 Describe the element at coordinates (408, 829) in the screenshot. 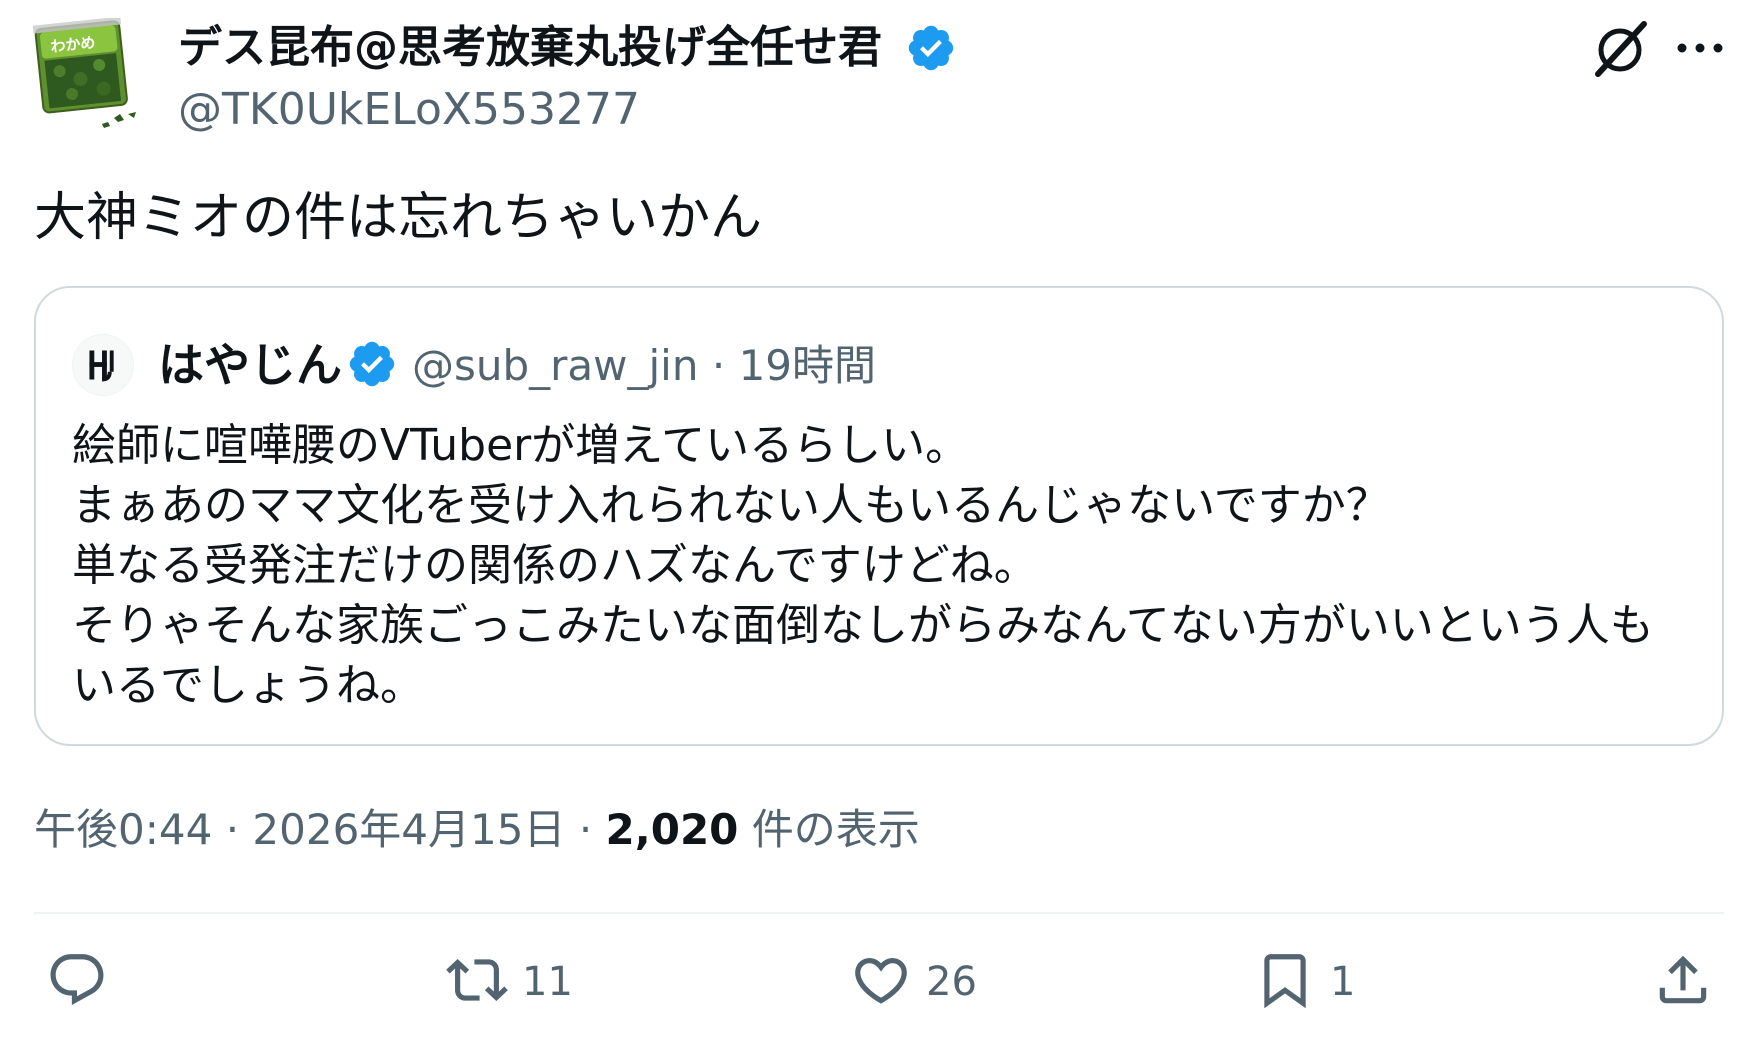

I see `tweet-date: 2026年4月15日` at that location.